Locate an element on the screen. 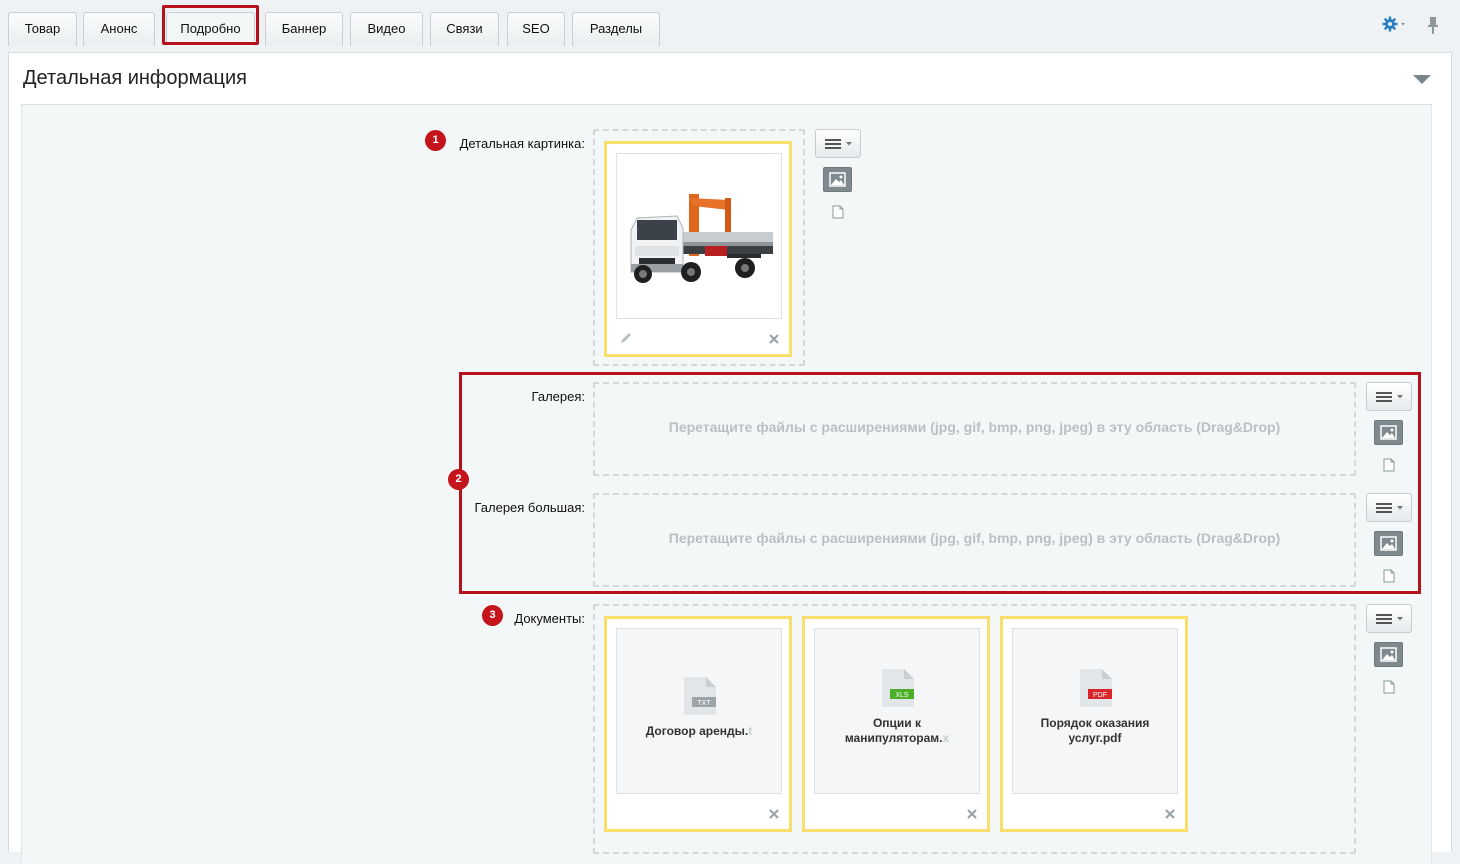  document-name: Порядок оказания услуг.pdf is located at coordinates (1095, 731).